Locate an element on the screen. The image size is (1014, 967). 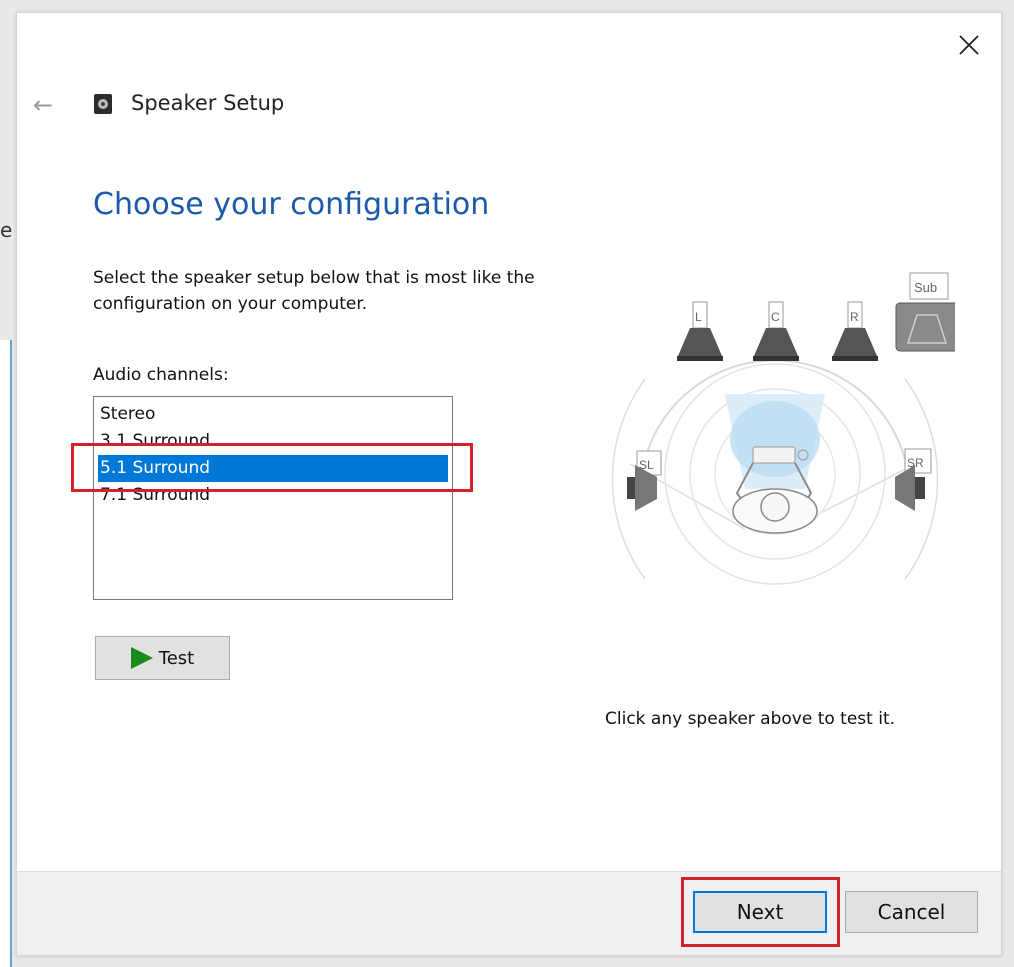
channel-option-3-1-surround: 3.1 Surround is located at coordinates (273, 441).